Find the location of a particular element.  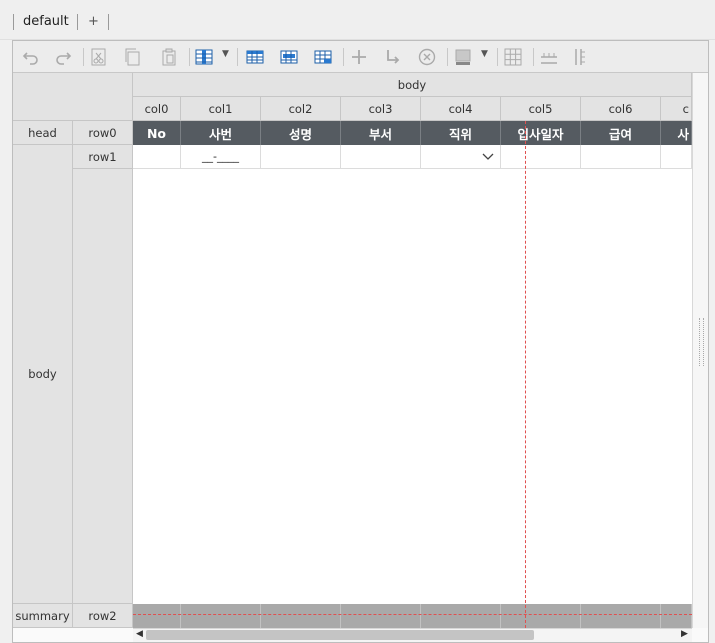

vertical-scrollbar is located at coordinates (700, 350).